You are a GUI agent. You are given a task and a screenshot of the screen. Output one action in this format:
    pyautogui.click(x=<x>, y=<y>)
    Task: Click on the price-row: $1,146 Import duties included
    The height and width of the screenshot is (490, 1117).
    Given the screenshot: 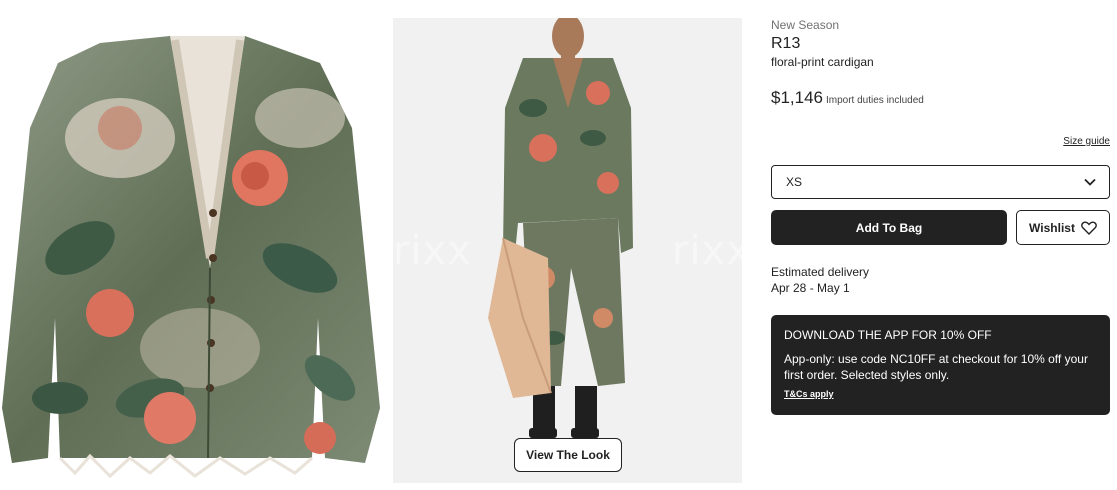 What is the action you would take?
    pyautogui.click(x=940, y=98)
    